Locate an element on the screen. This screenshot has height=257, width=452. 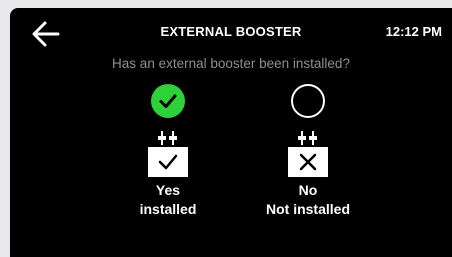
option-yes-label: Yes is located at coordinates (168, 190).